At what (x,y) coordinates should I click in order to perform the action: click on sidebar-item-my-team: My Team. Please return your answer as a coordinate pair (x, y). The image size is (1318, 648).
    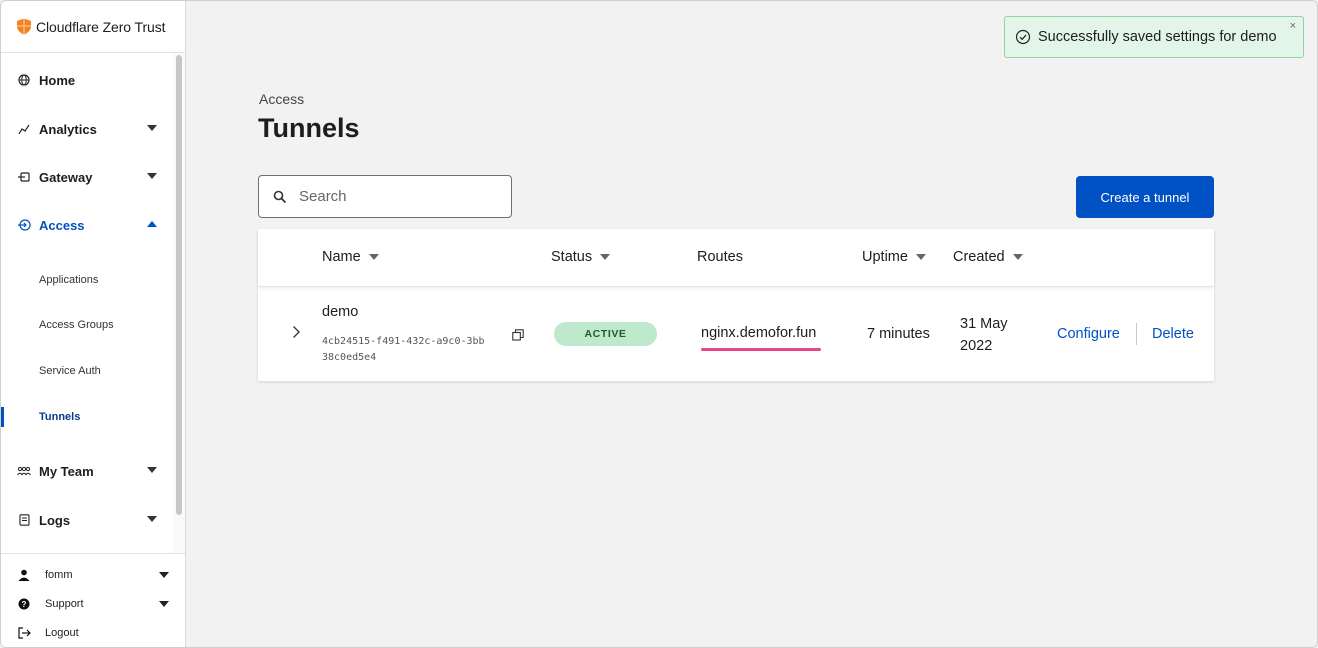
    Looking at the image, I should click on (87, 471).